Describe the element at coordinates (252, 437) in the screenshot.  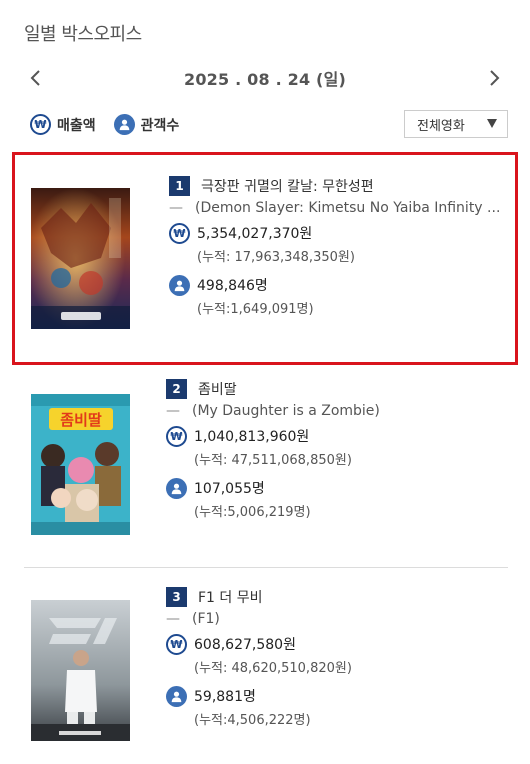
I see `daily-revenue: 1,040,813,960원` at that location.